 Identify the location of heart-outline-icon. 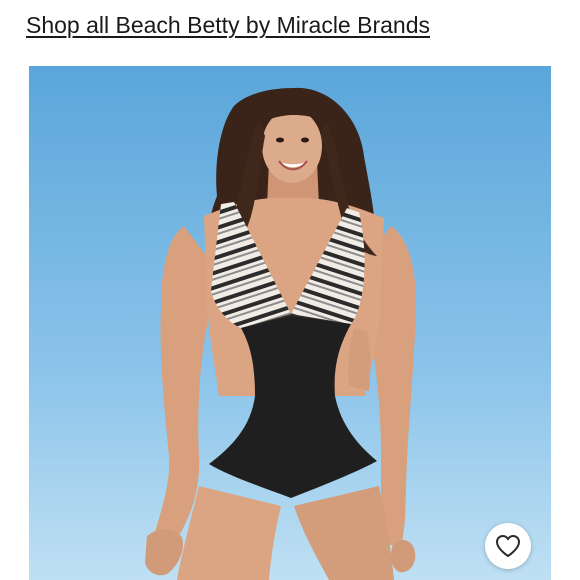
(508, 546).